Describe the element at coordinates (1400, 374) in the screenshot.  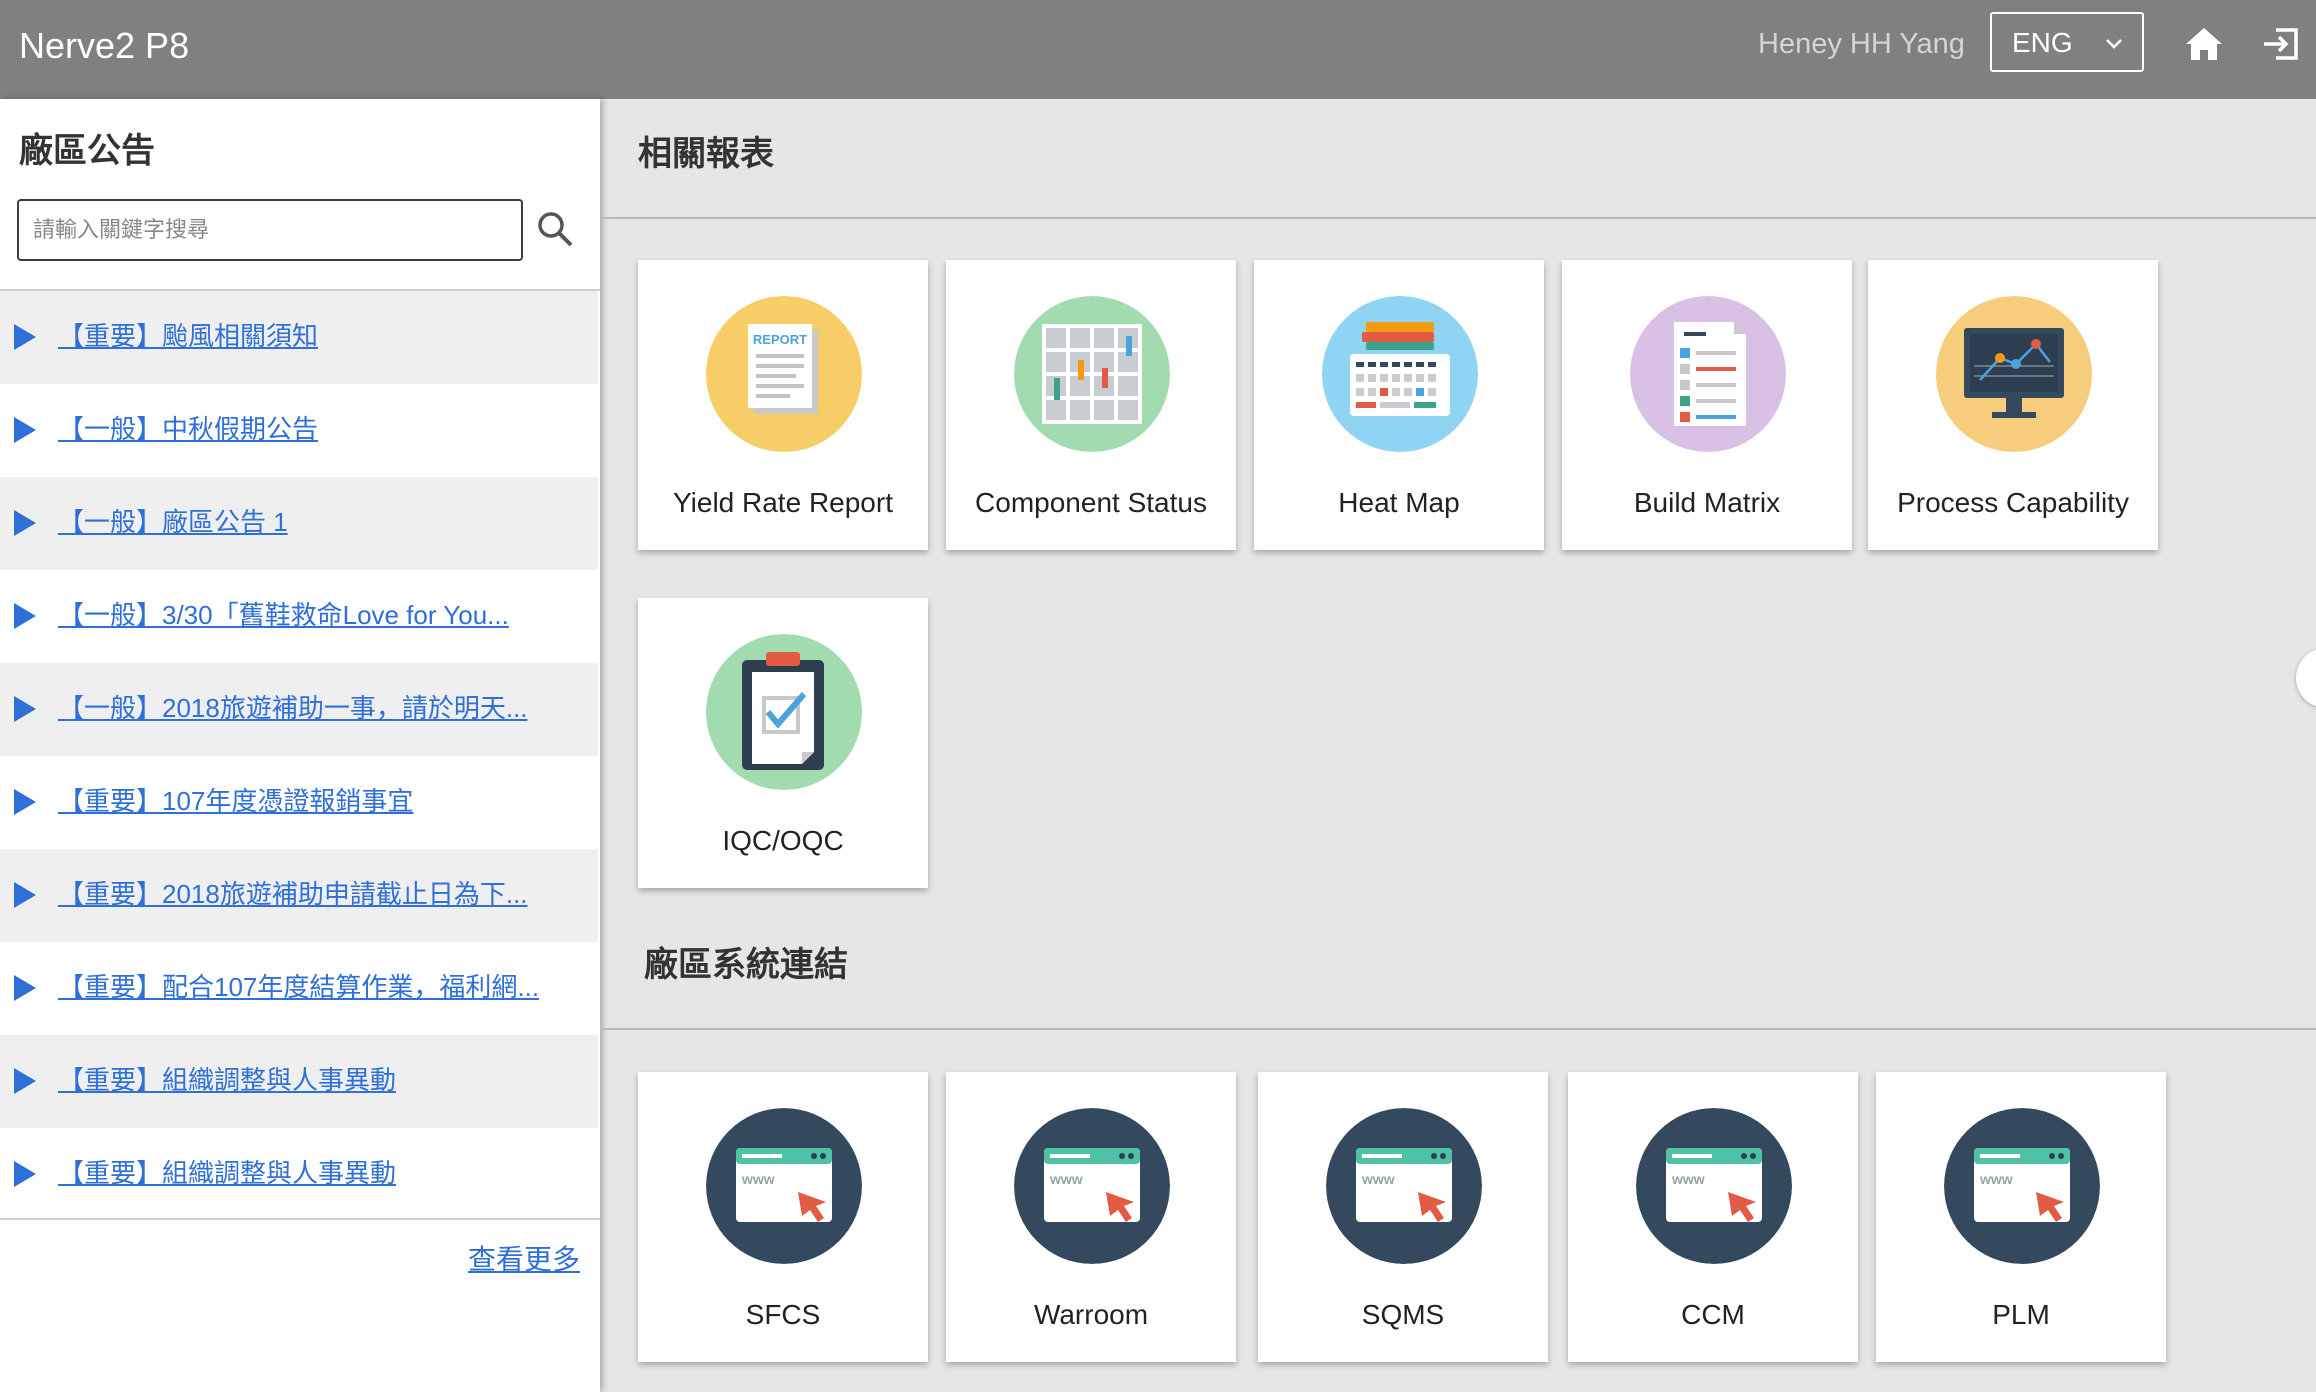
I see `heat-map-icon` at that location.